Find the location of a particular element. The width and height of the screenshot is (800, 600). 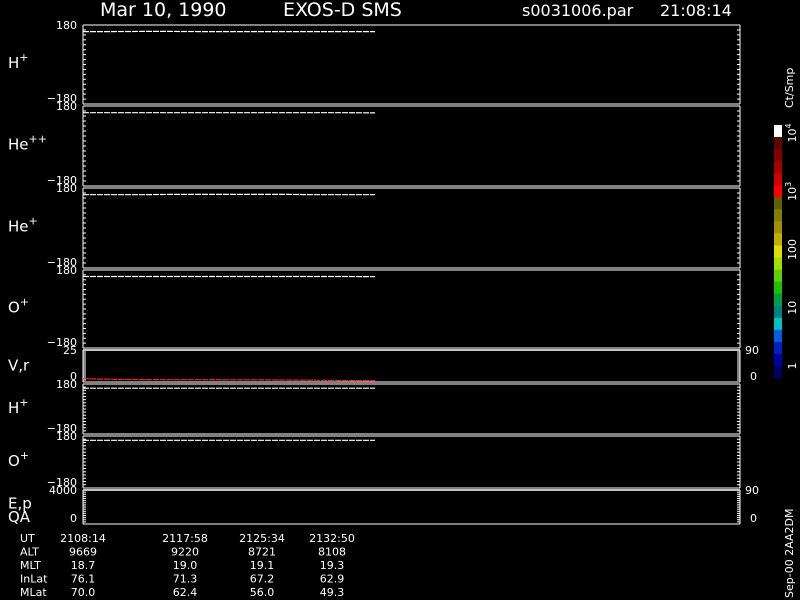

orbit-row-name: UT is located at coordinates (27, 538).